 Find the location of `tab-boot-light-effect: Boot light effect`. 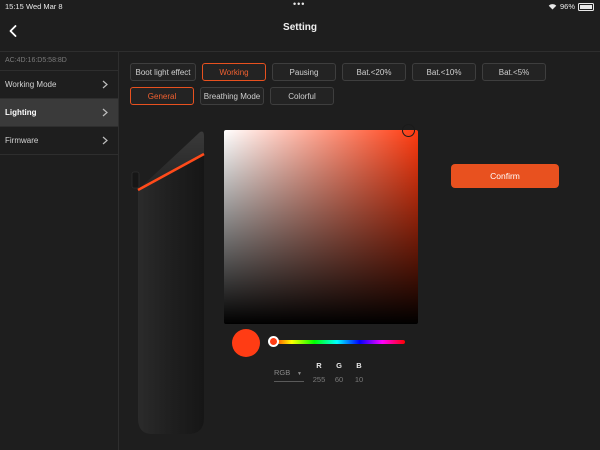

tab-boot-light-effect: Boot light effect is located at coordinates (163, 72).